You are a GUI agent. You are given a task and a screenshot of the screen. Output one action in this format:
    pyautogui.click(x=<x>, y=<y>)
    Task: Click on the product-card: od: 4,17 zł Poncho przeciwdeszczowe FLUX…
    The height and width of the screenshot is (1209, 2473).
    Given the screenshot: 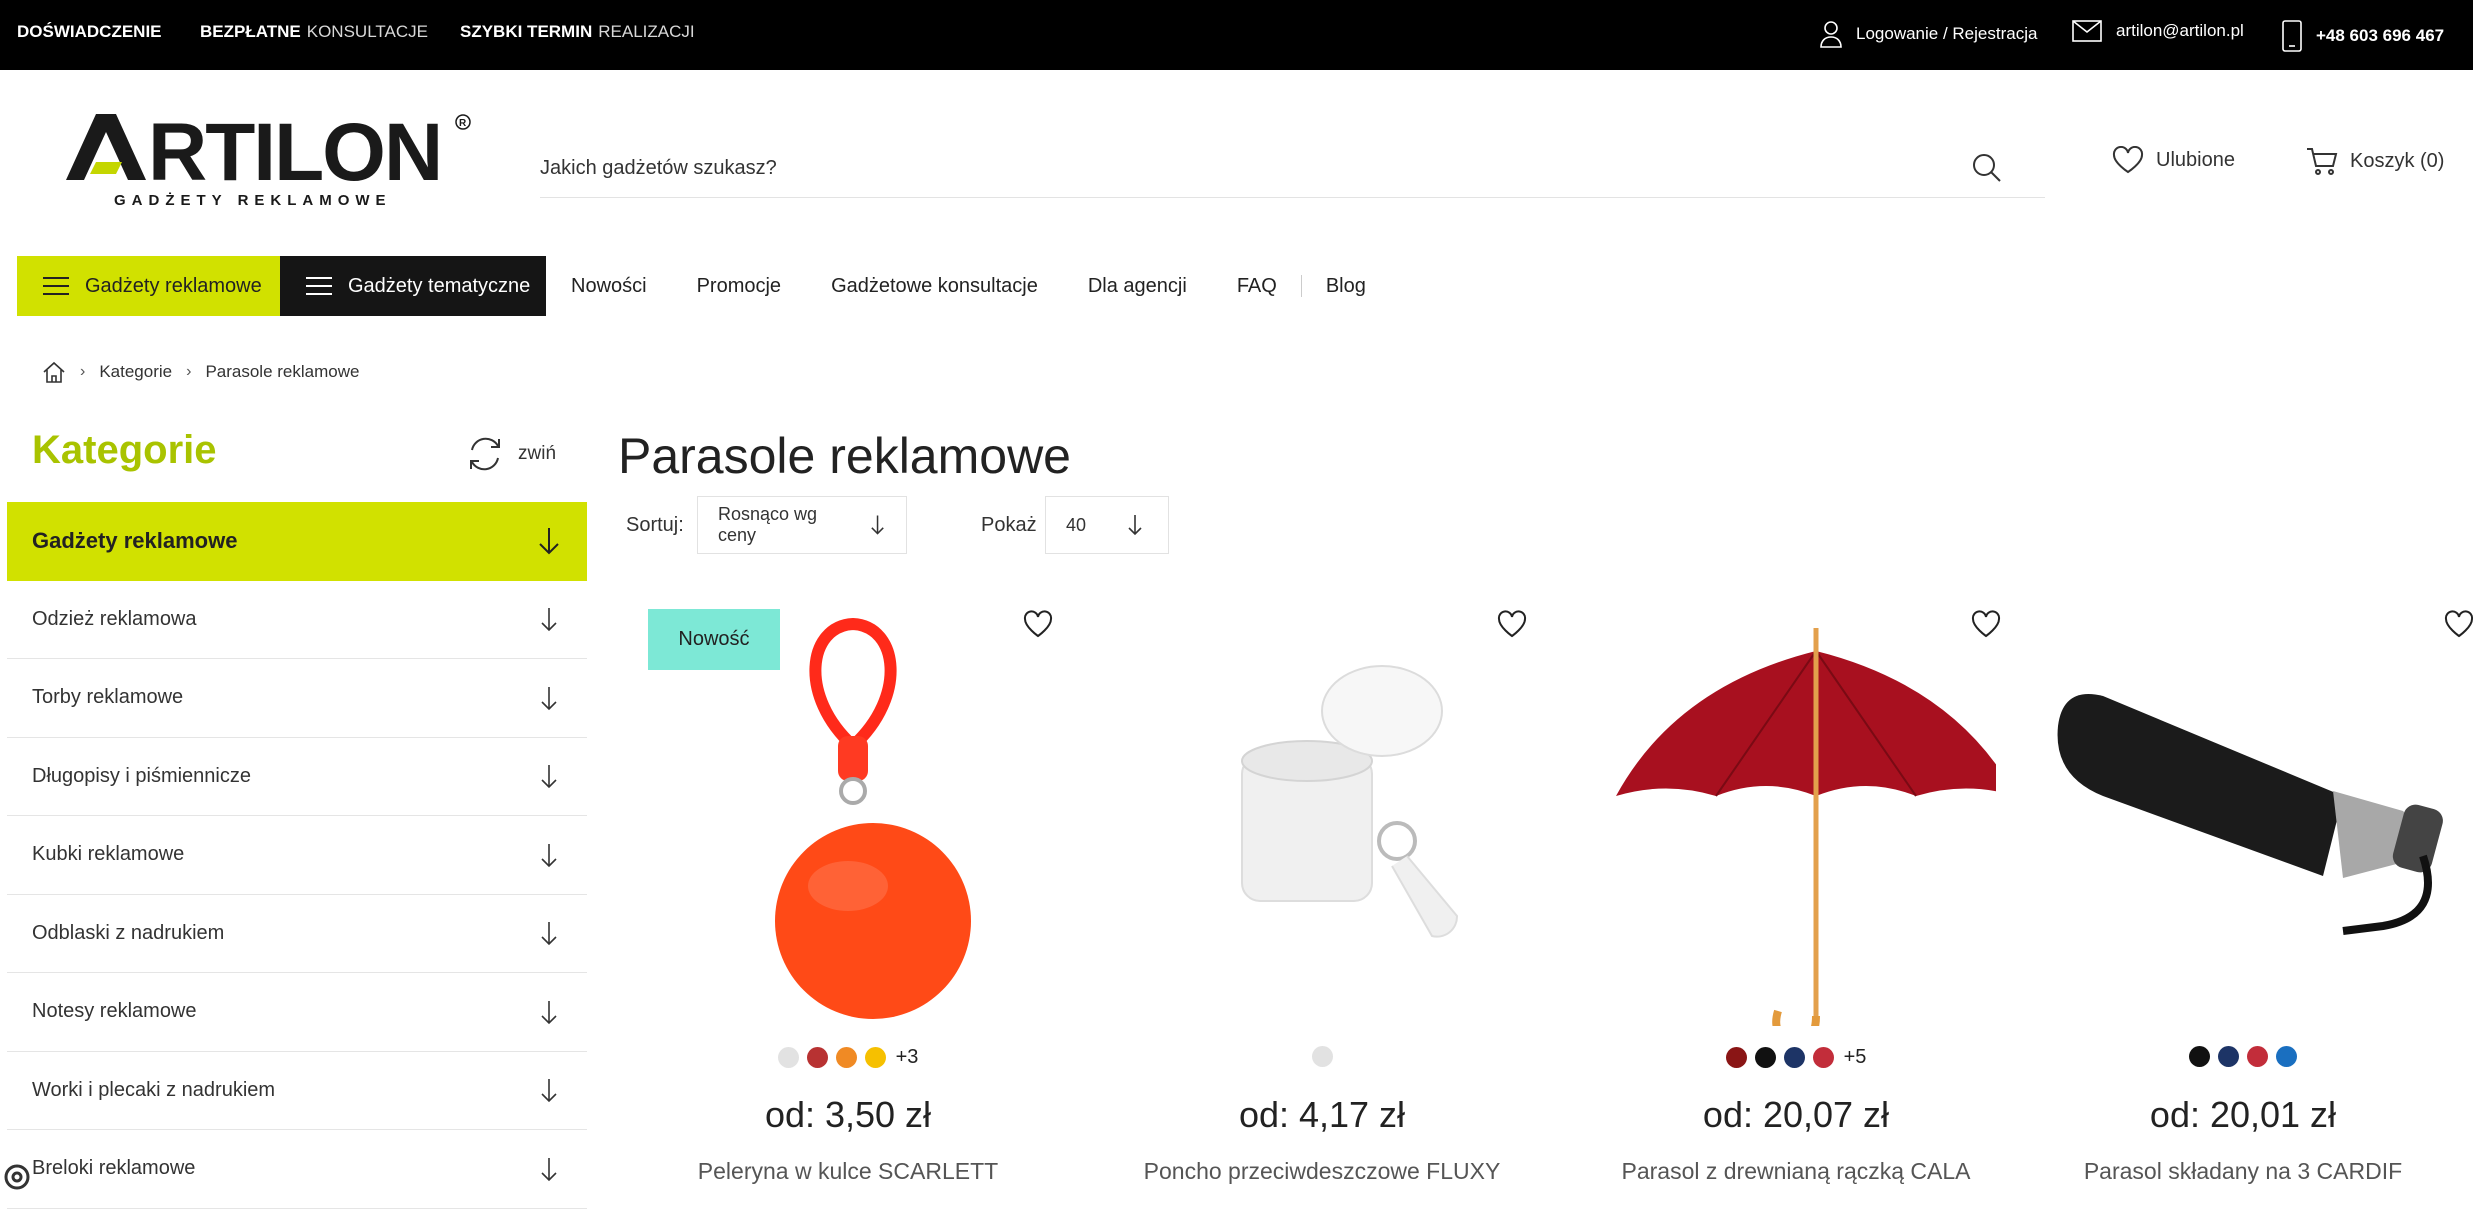 What is the action you would take?
    pyautogui.click(x=1322, y=893)
    